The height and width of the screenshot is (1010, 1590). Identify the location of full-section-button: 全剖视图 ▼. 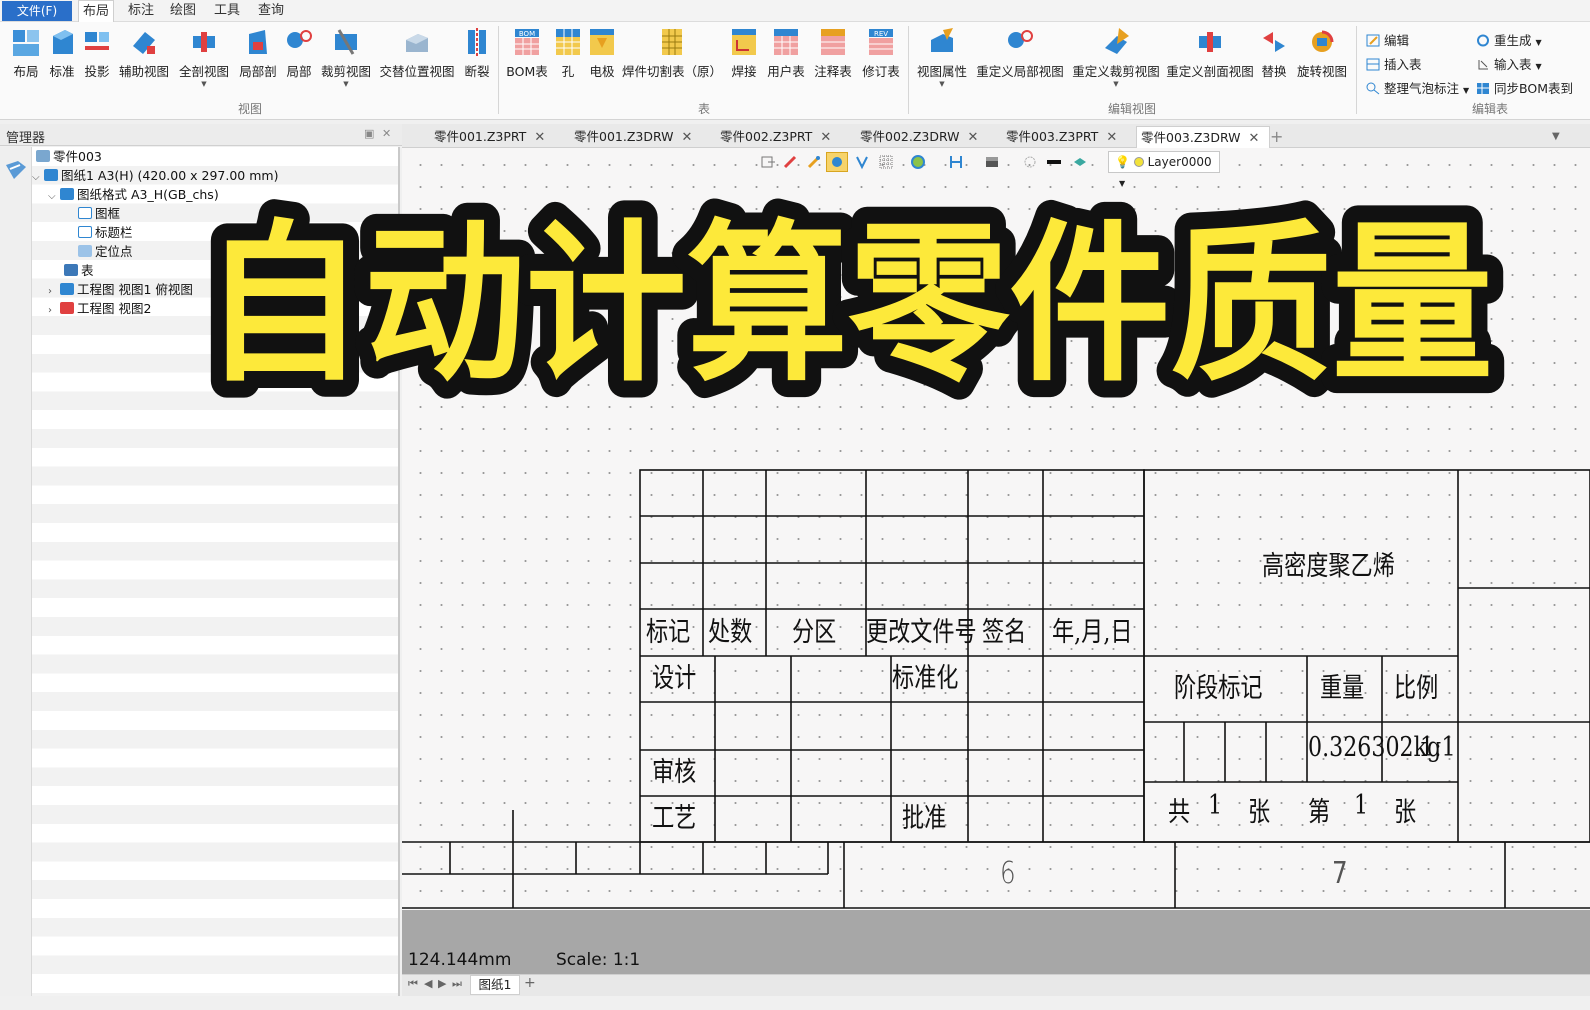
(204, 57).